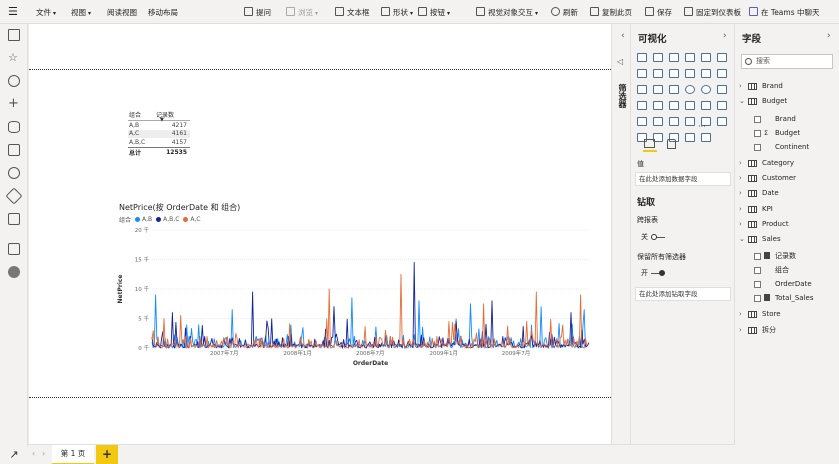 The image size is (839, 464). I want to click on drillthrough-drop-well: 在此处添加钻取字段, so click(683, 294).